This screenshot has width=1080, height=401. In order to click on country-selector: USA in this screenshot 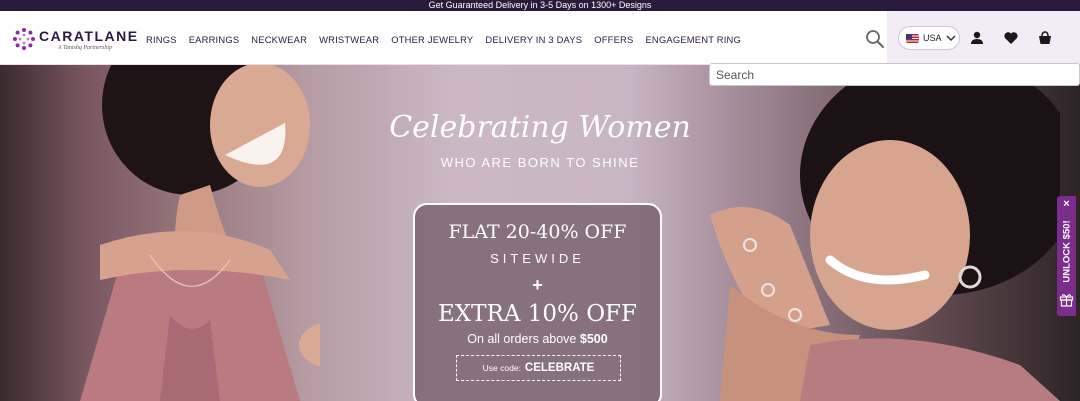, I will do `click(929, 38)`.